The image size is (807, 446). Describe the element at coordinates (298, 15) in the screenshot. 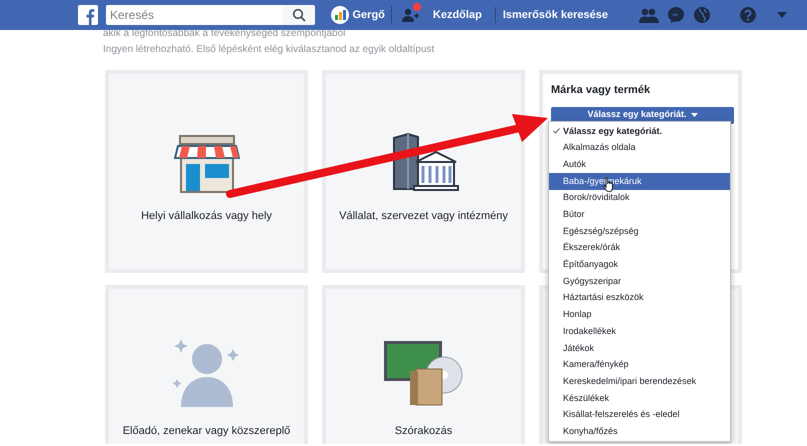

I see `search-icon` at that location.